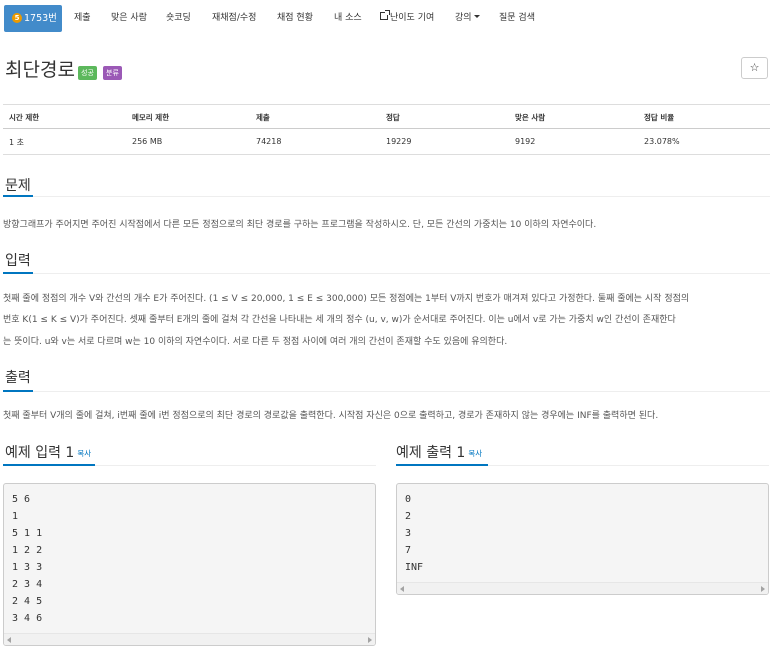 The image size is (773, 651). Describe the element at coordinates (386, 154) in the screenshot. I see `table-bottom-border` at that location.